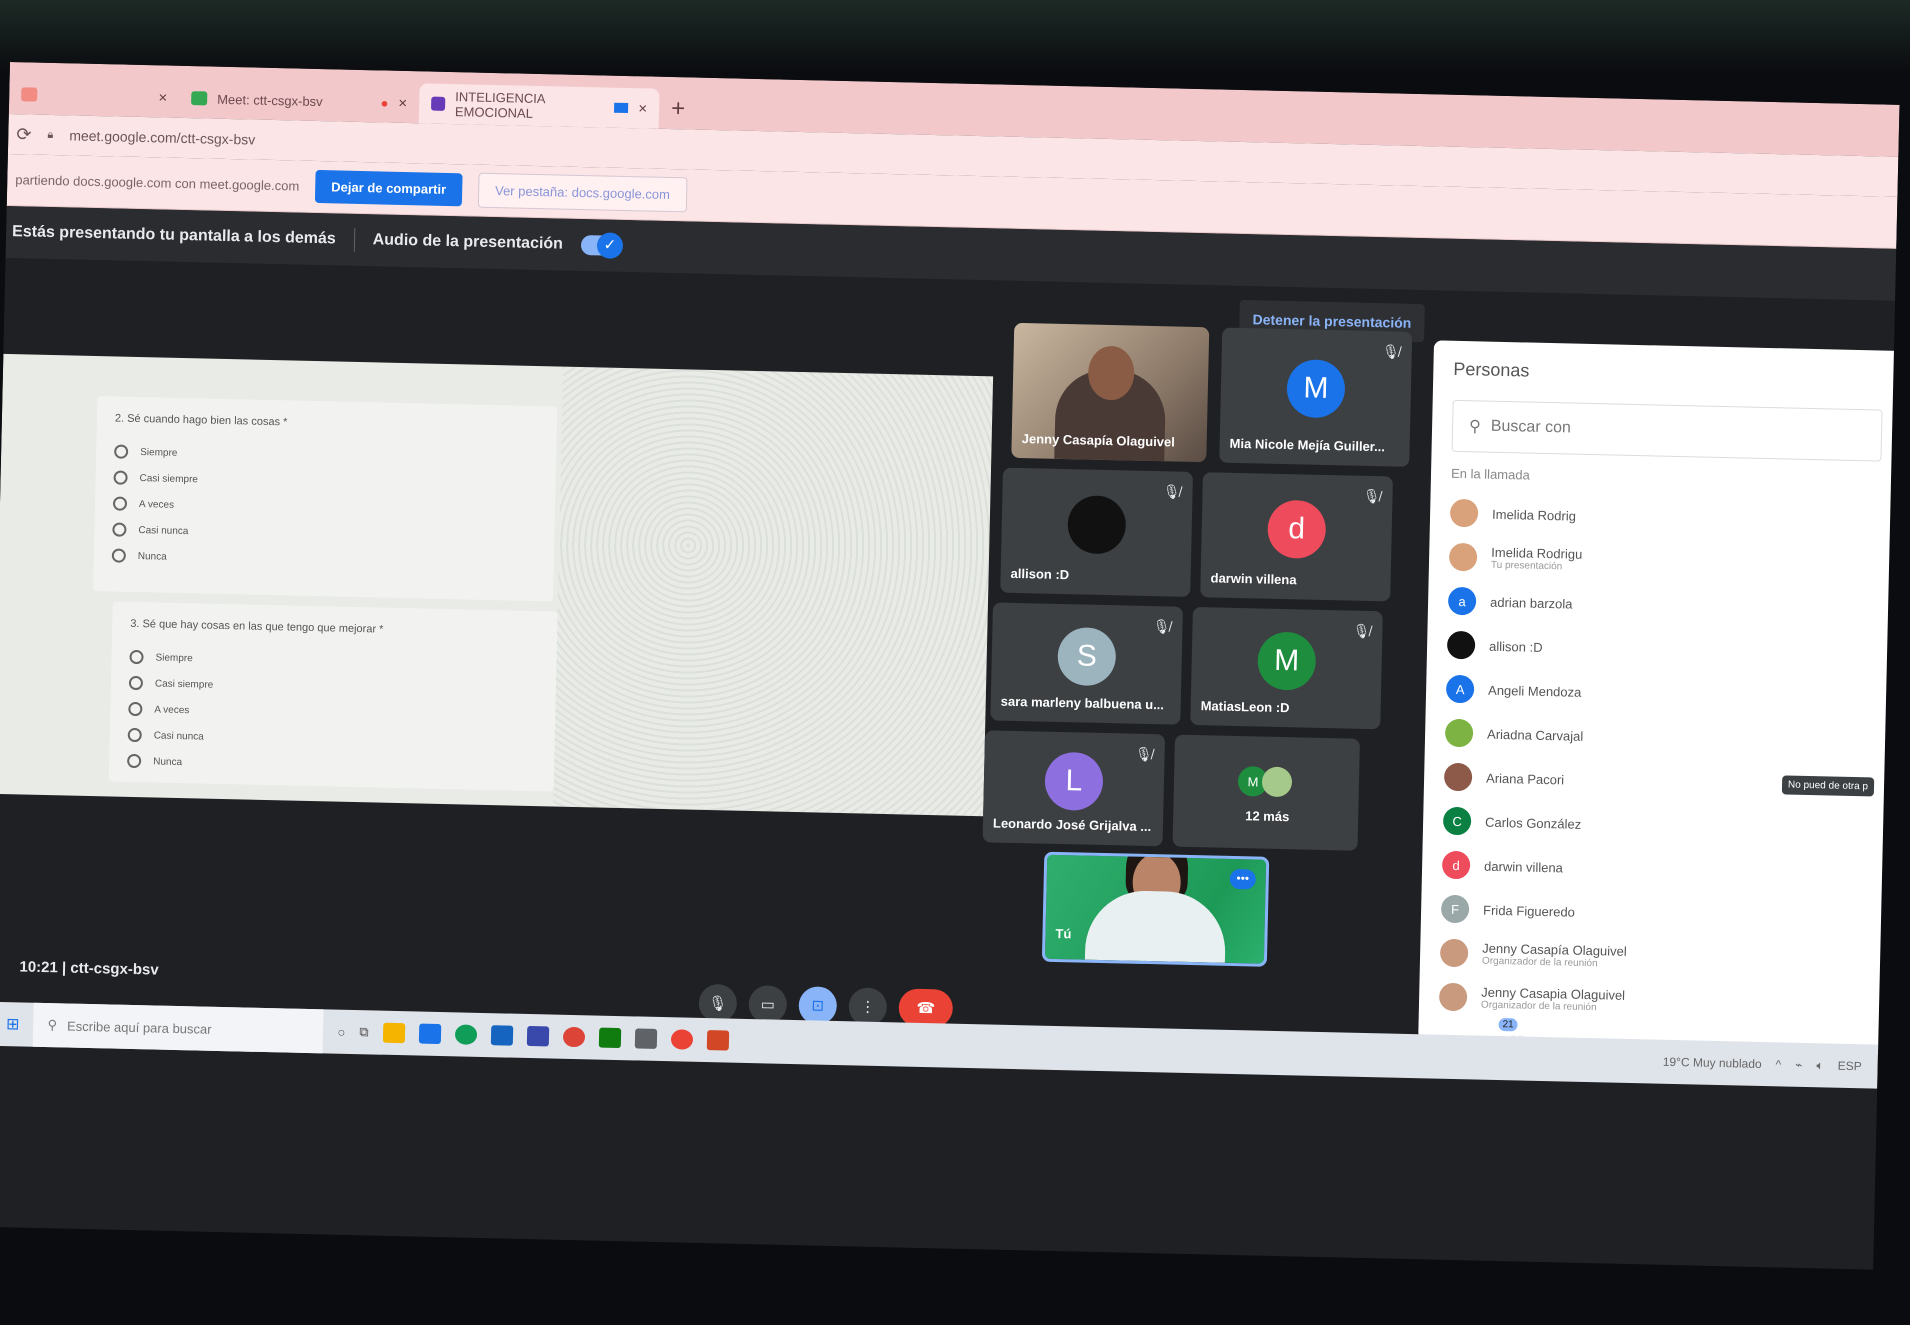 The height and width of the screenshot is (1325, 1910). I want to click on participant-info: Imelida Rodrigu Tu presentación, so click(1537, 559).